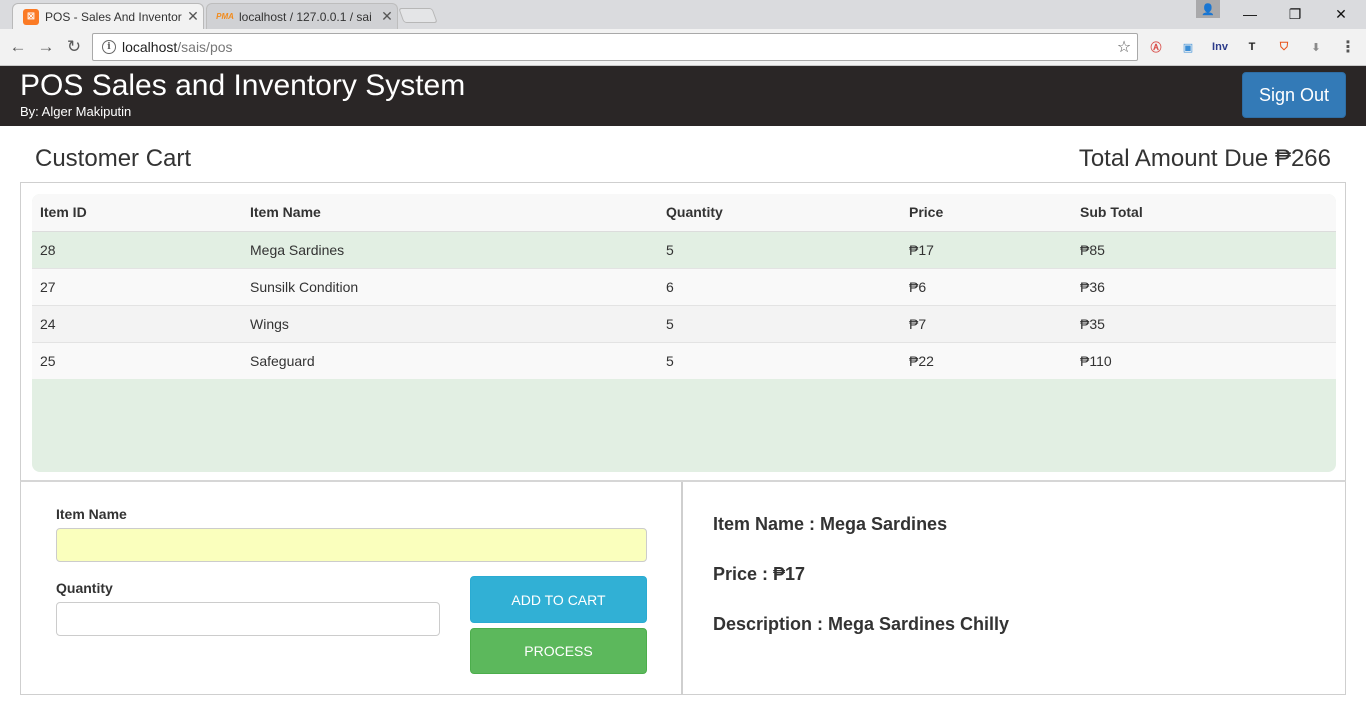  Describe the element at coordinates (248, 619) in the screenshot. I see `quantity-input` at that location.